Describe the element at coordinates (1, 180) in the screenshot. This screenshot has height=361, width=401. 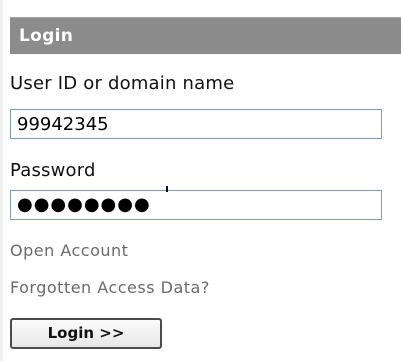
I see `panel-edge` at that location.